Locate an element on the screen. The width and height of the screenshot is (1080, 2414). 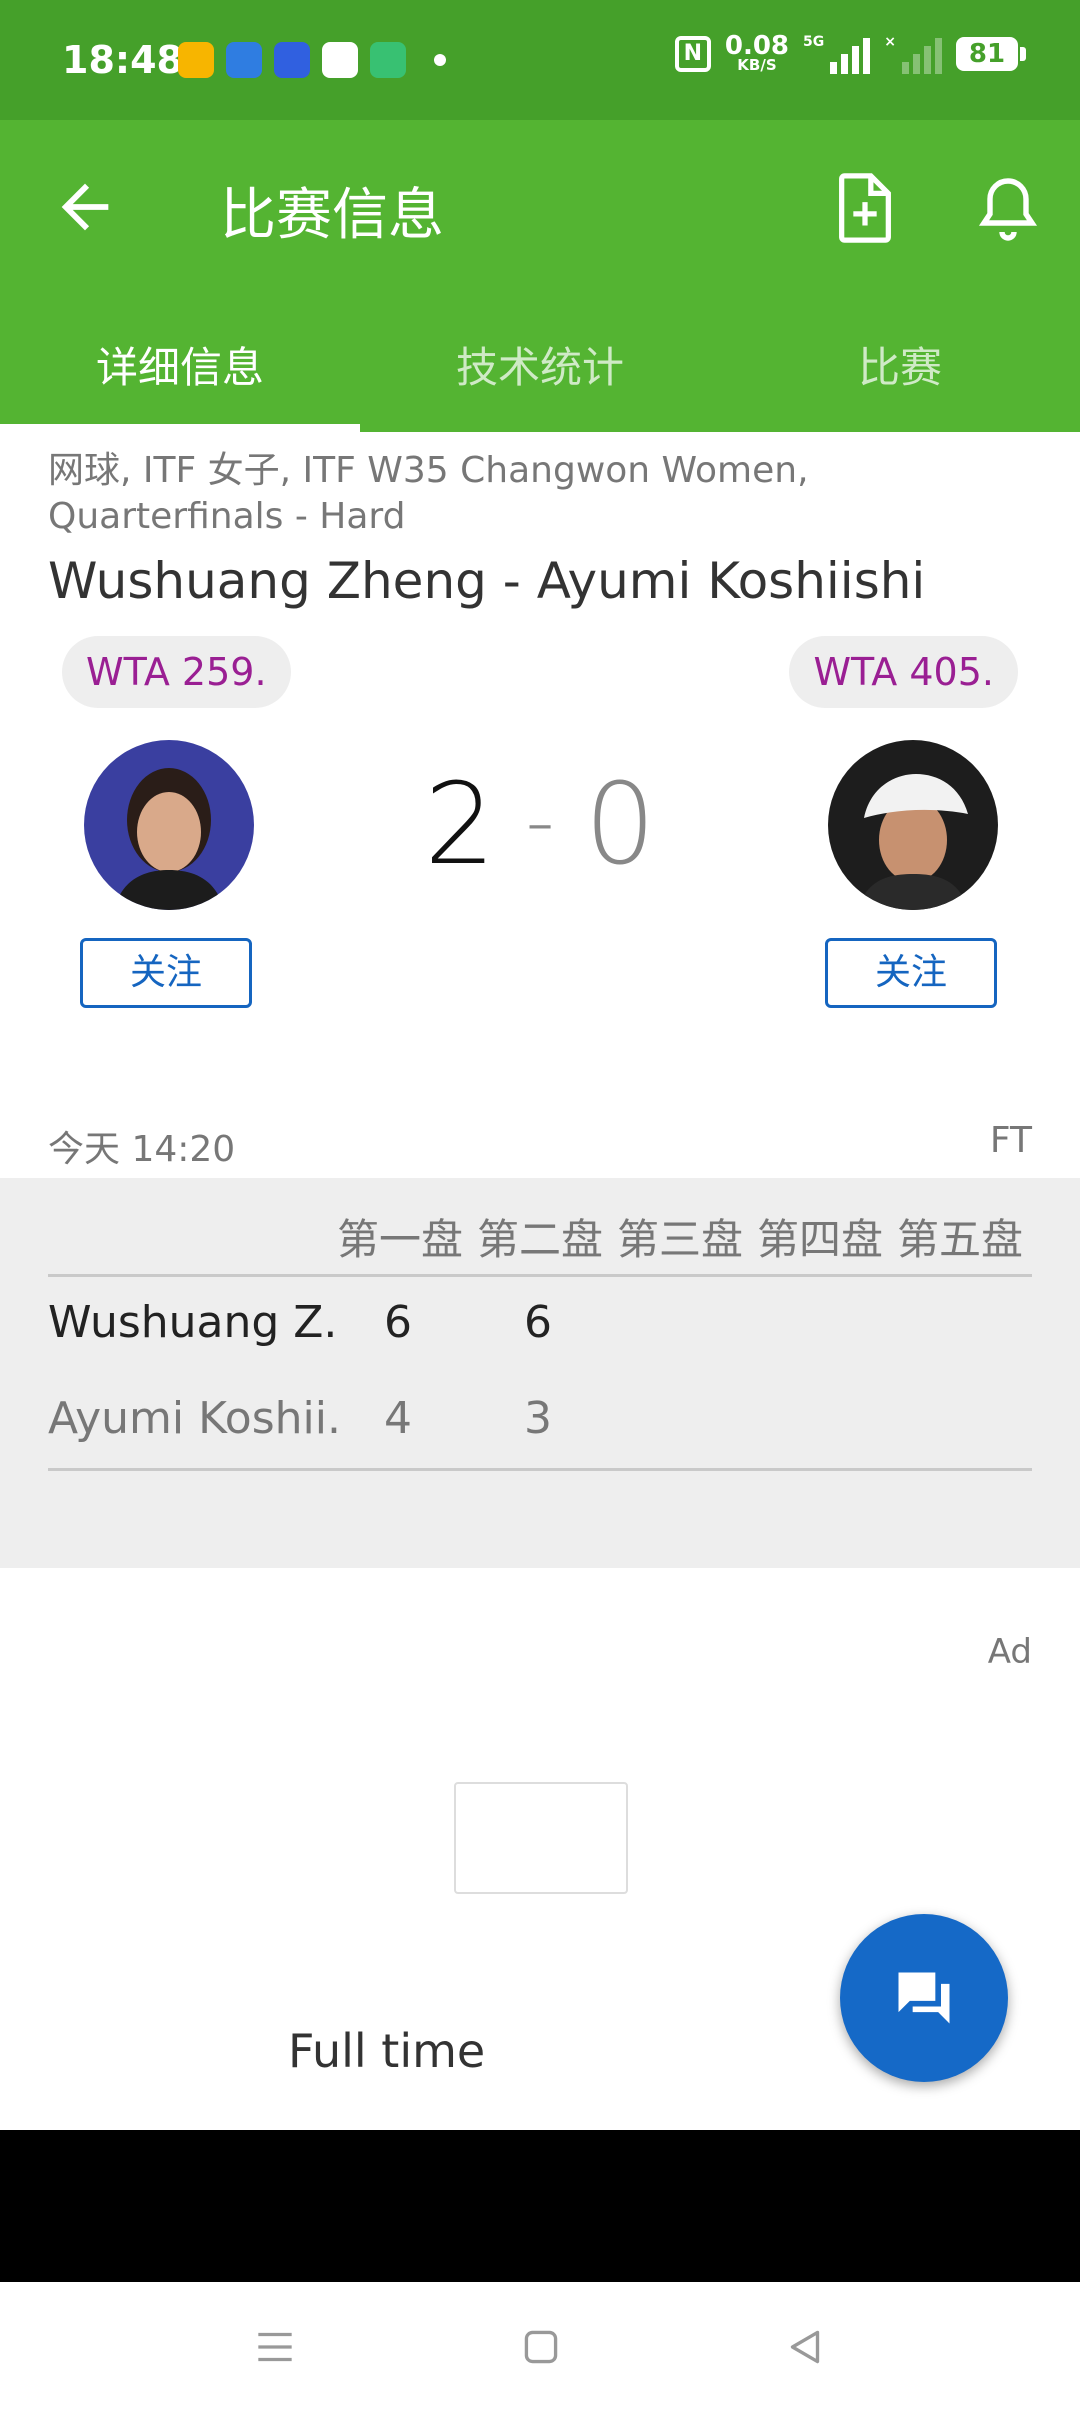
set-row-away: Ayumi Koshii... 4 3 is located at coordinates (540, 1419).